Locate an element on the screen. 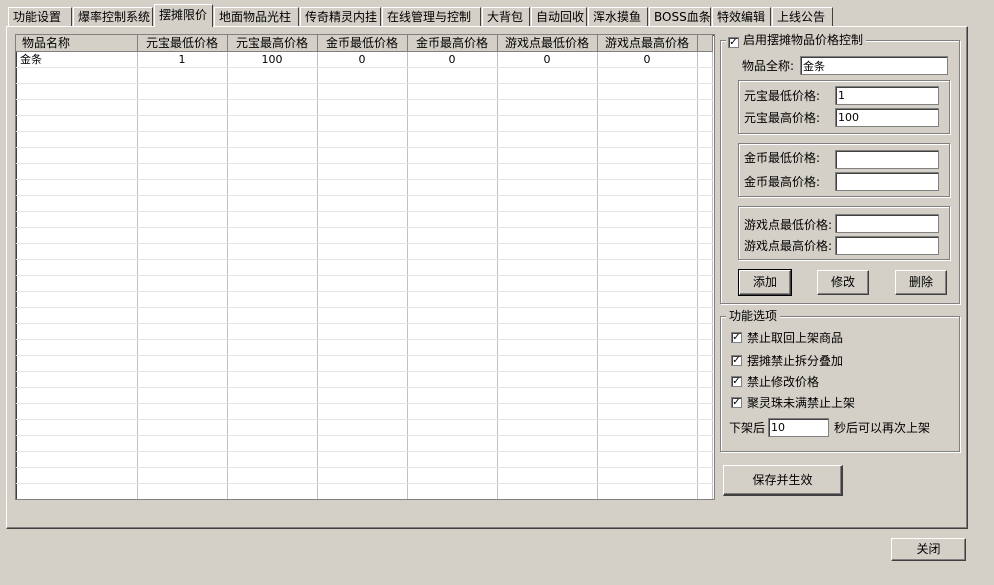  gamepoint-max-field is located at coordinates (887, 245).